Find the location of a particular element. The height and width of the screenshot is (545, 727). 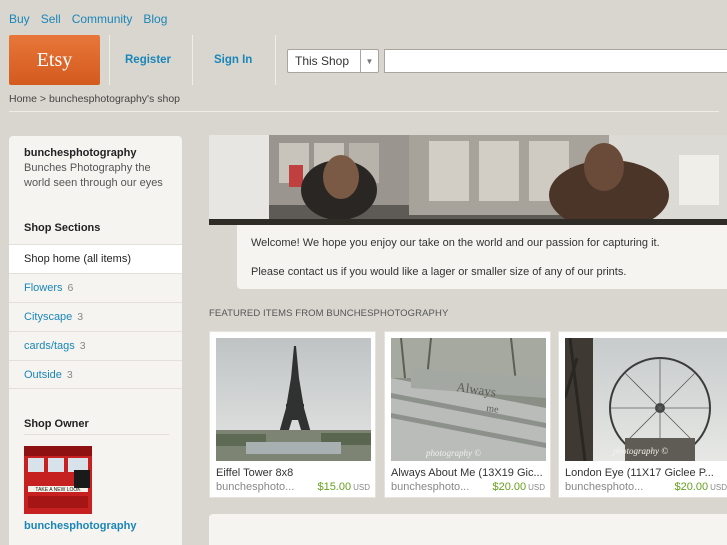

listing-photo is located at coordinates (293, 399).